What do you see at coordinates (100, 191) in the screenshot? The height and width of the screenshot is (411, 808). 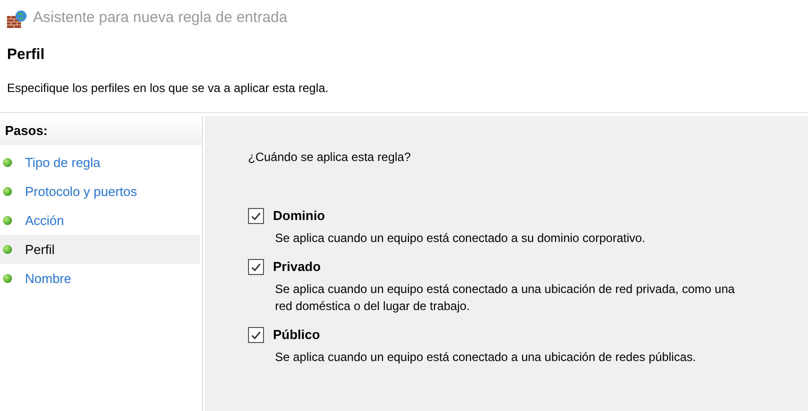 I see `step-item: Protocolo y puertos` at bounding box center [100, 191].